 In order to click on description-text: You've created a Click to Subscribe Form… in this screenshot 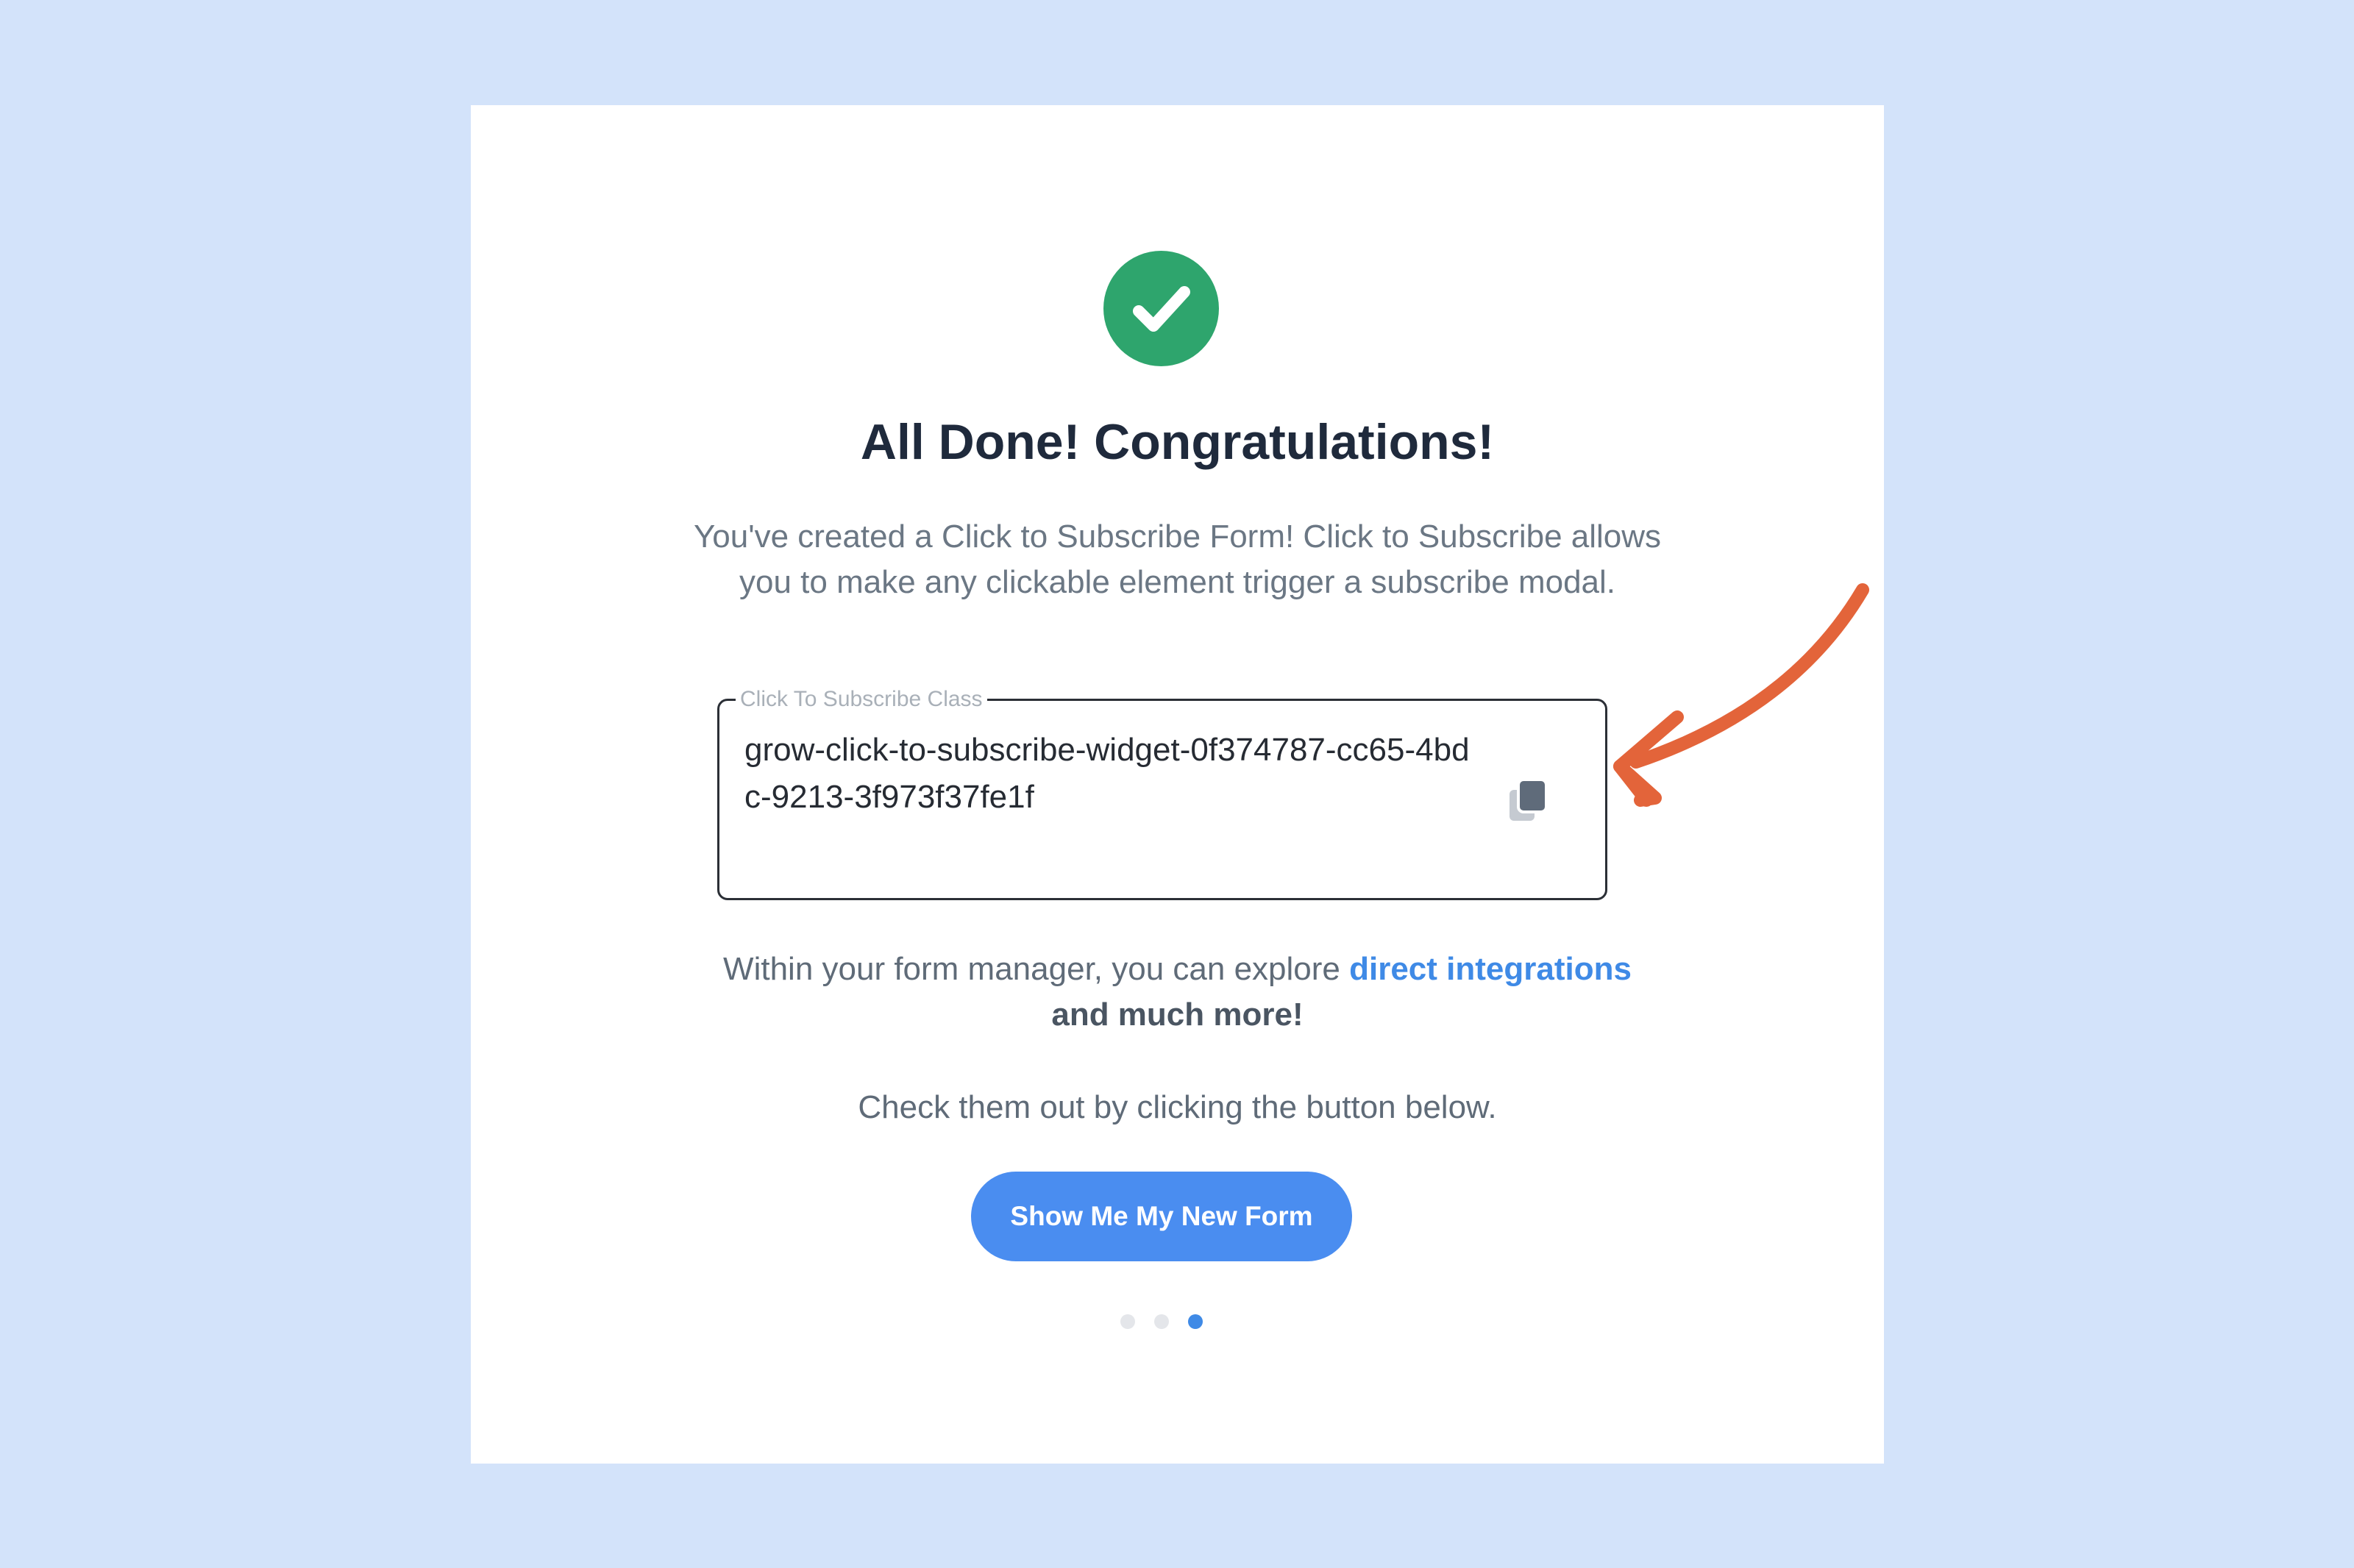, I will do `click(1177, 559)`.